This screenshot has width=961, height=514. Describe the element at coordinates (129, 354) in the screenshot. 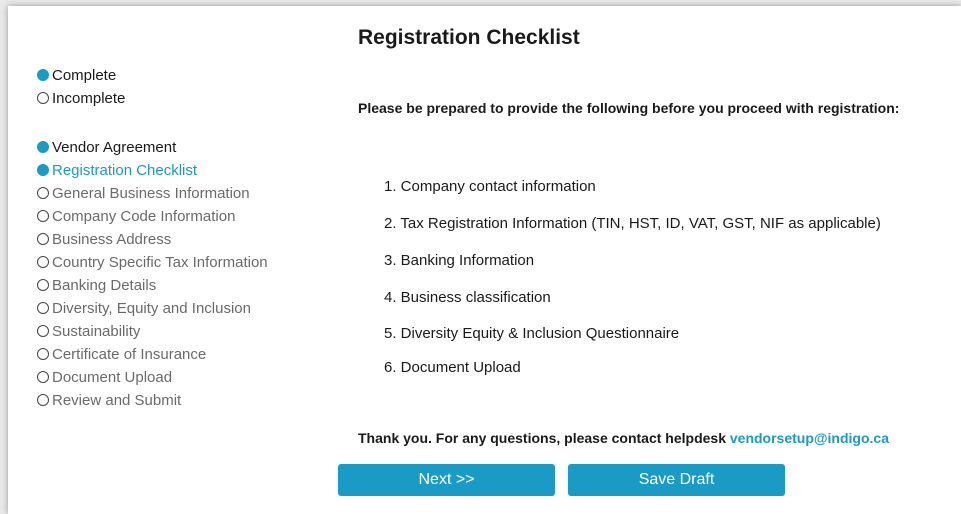

I see `step-label: Certificate of Insurance` at that location.